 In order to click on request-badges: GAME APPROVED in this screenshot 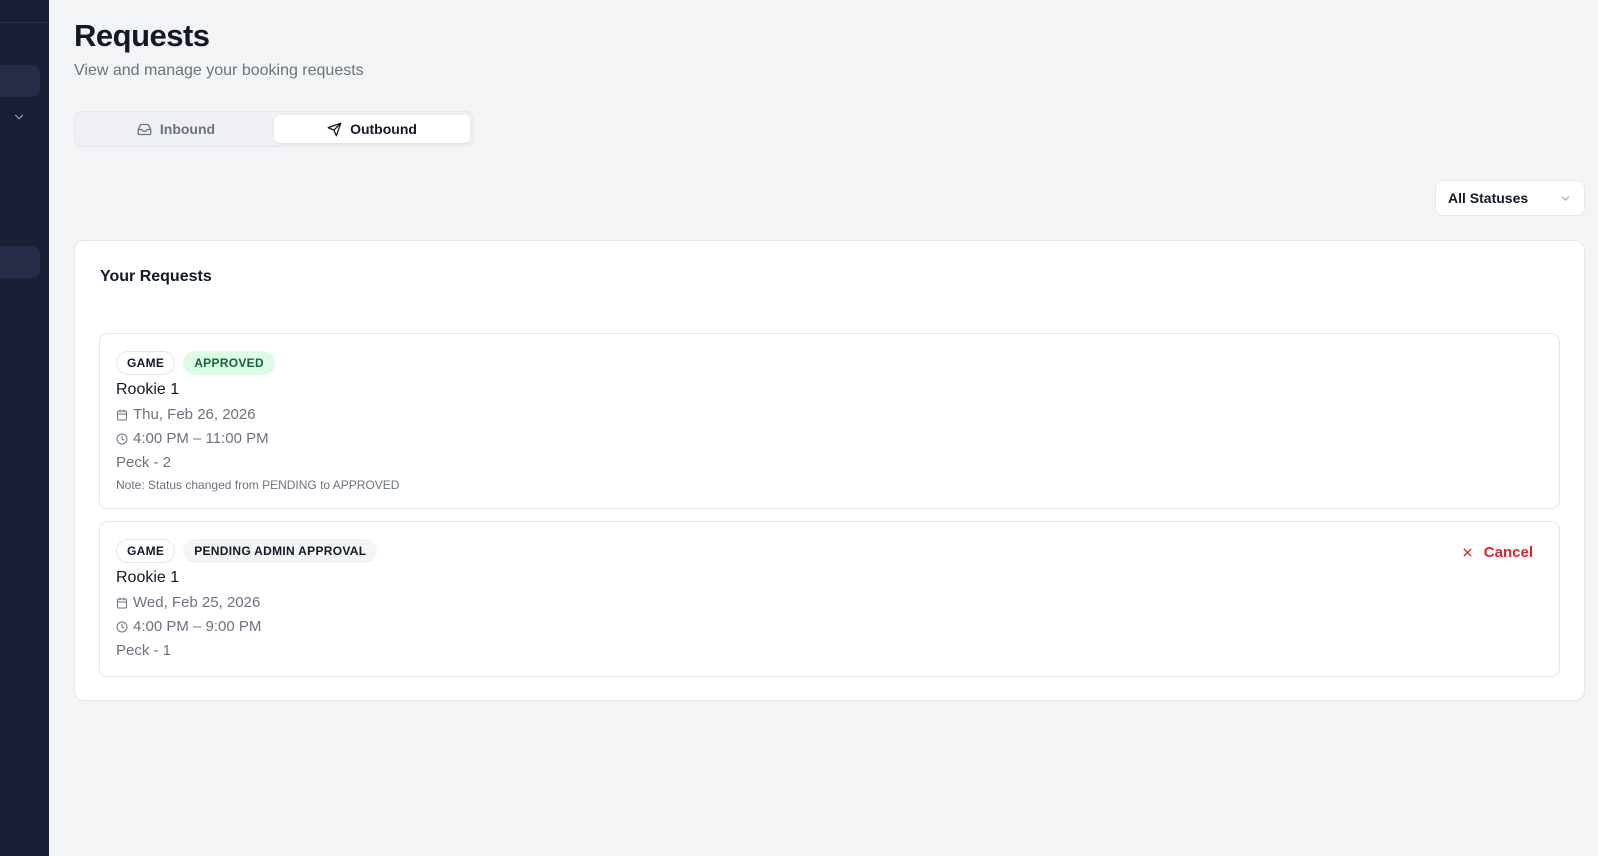, I will do `click(195, 363)`.